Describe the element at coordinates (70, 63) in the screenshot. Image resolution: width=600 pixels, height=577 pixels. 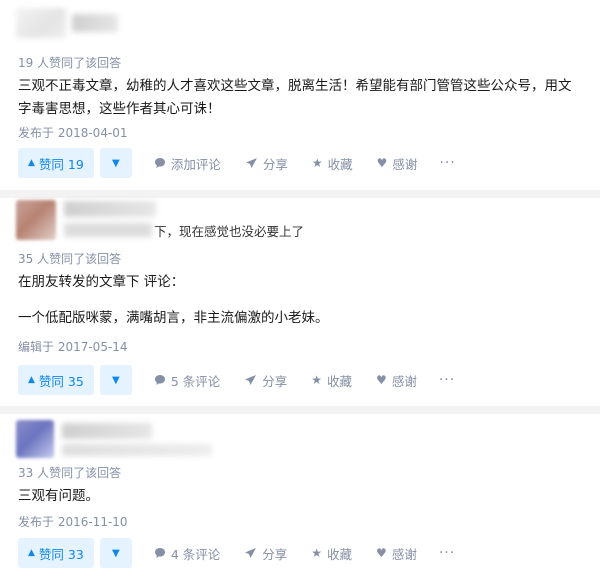
I see `vote-count-text: 19 人赞同了该回答` at that location.